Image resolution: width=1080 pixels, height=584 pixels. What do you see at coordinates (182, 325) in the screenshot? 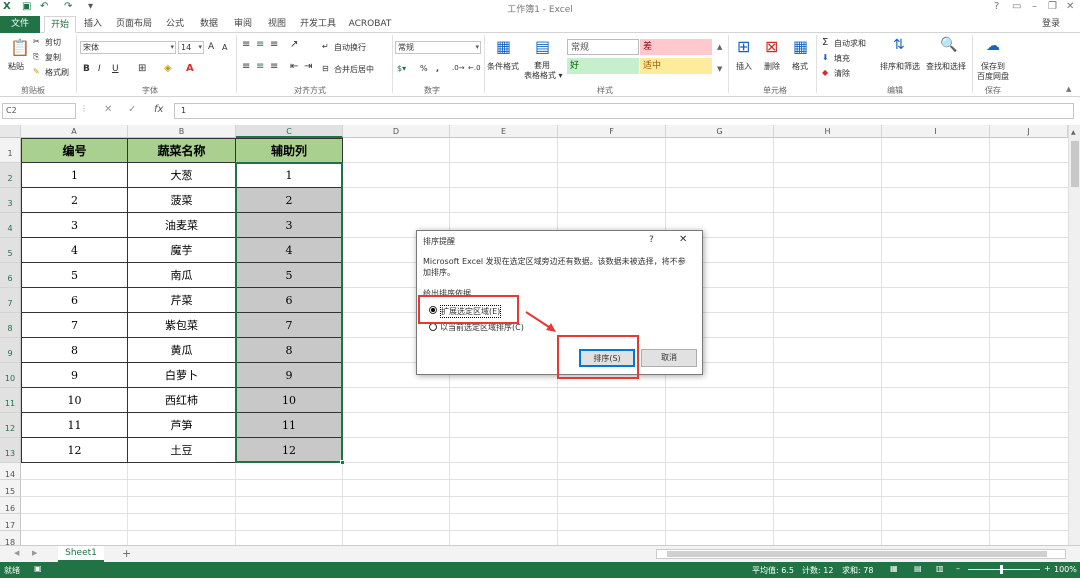
I see `table-cell: 紫包菜` at bounding box center [182, 325].